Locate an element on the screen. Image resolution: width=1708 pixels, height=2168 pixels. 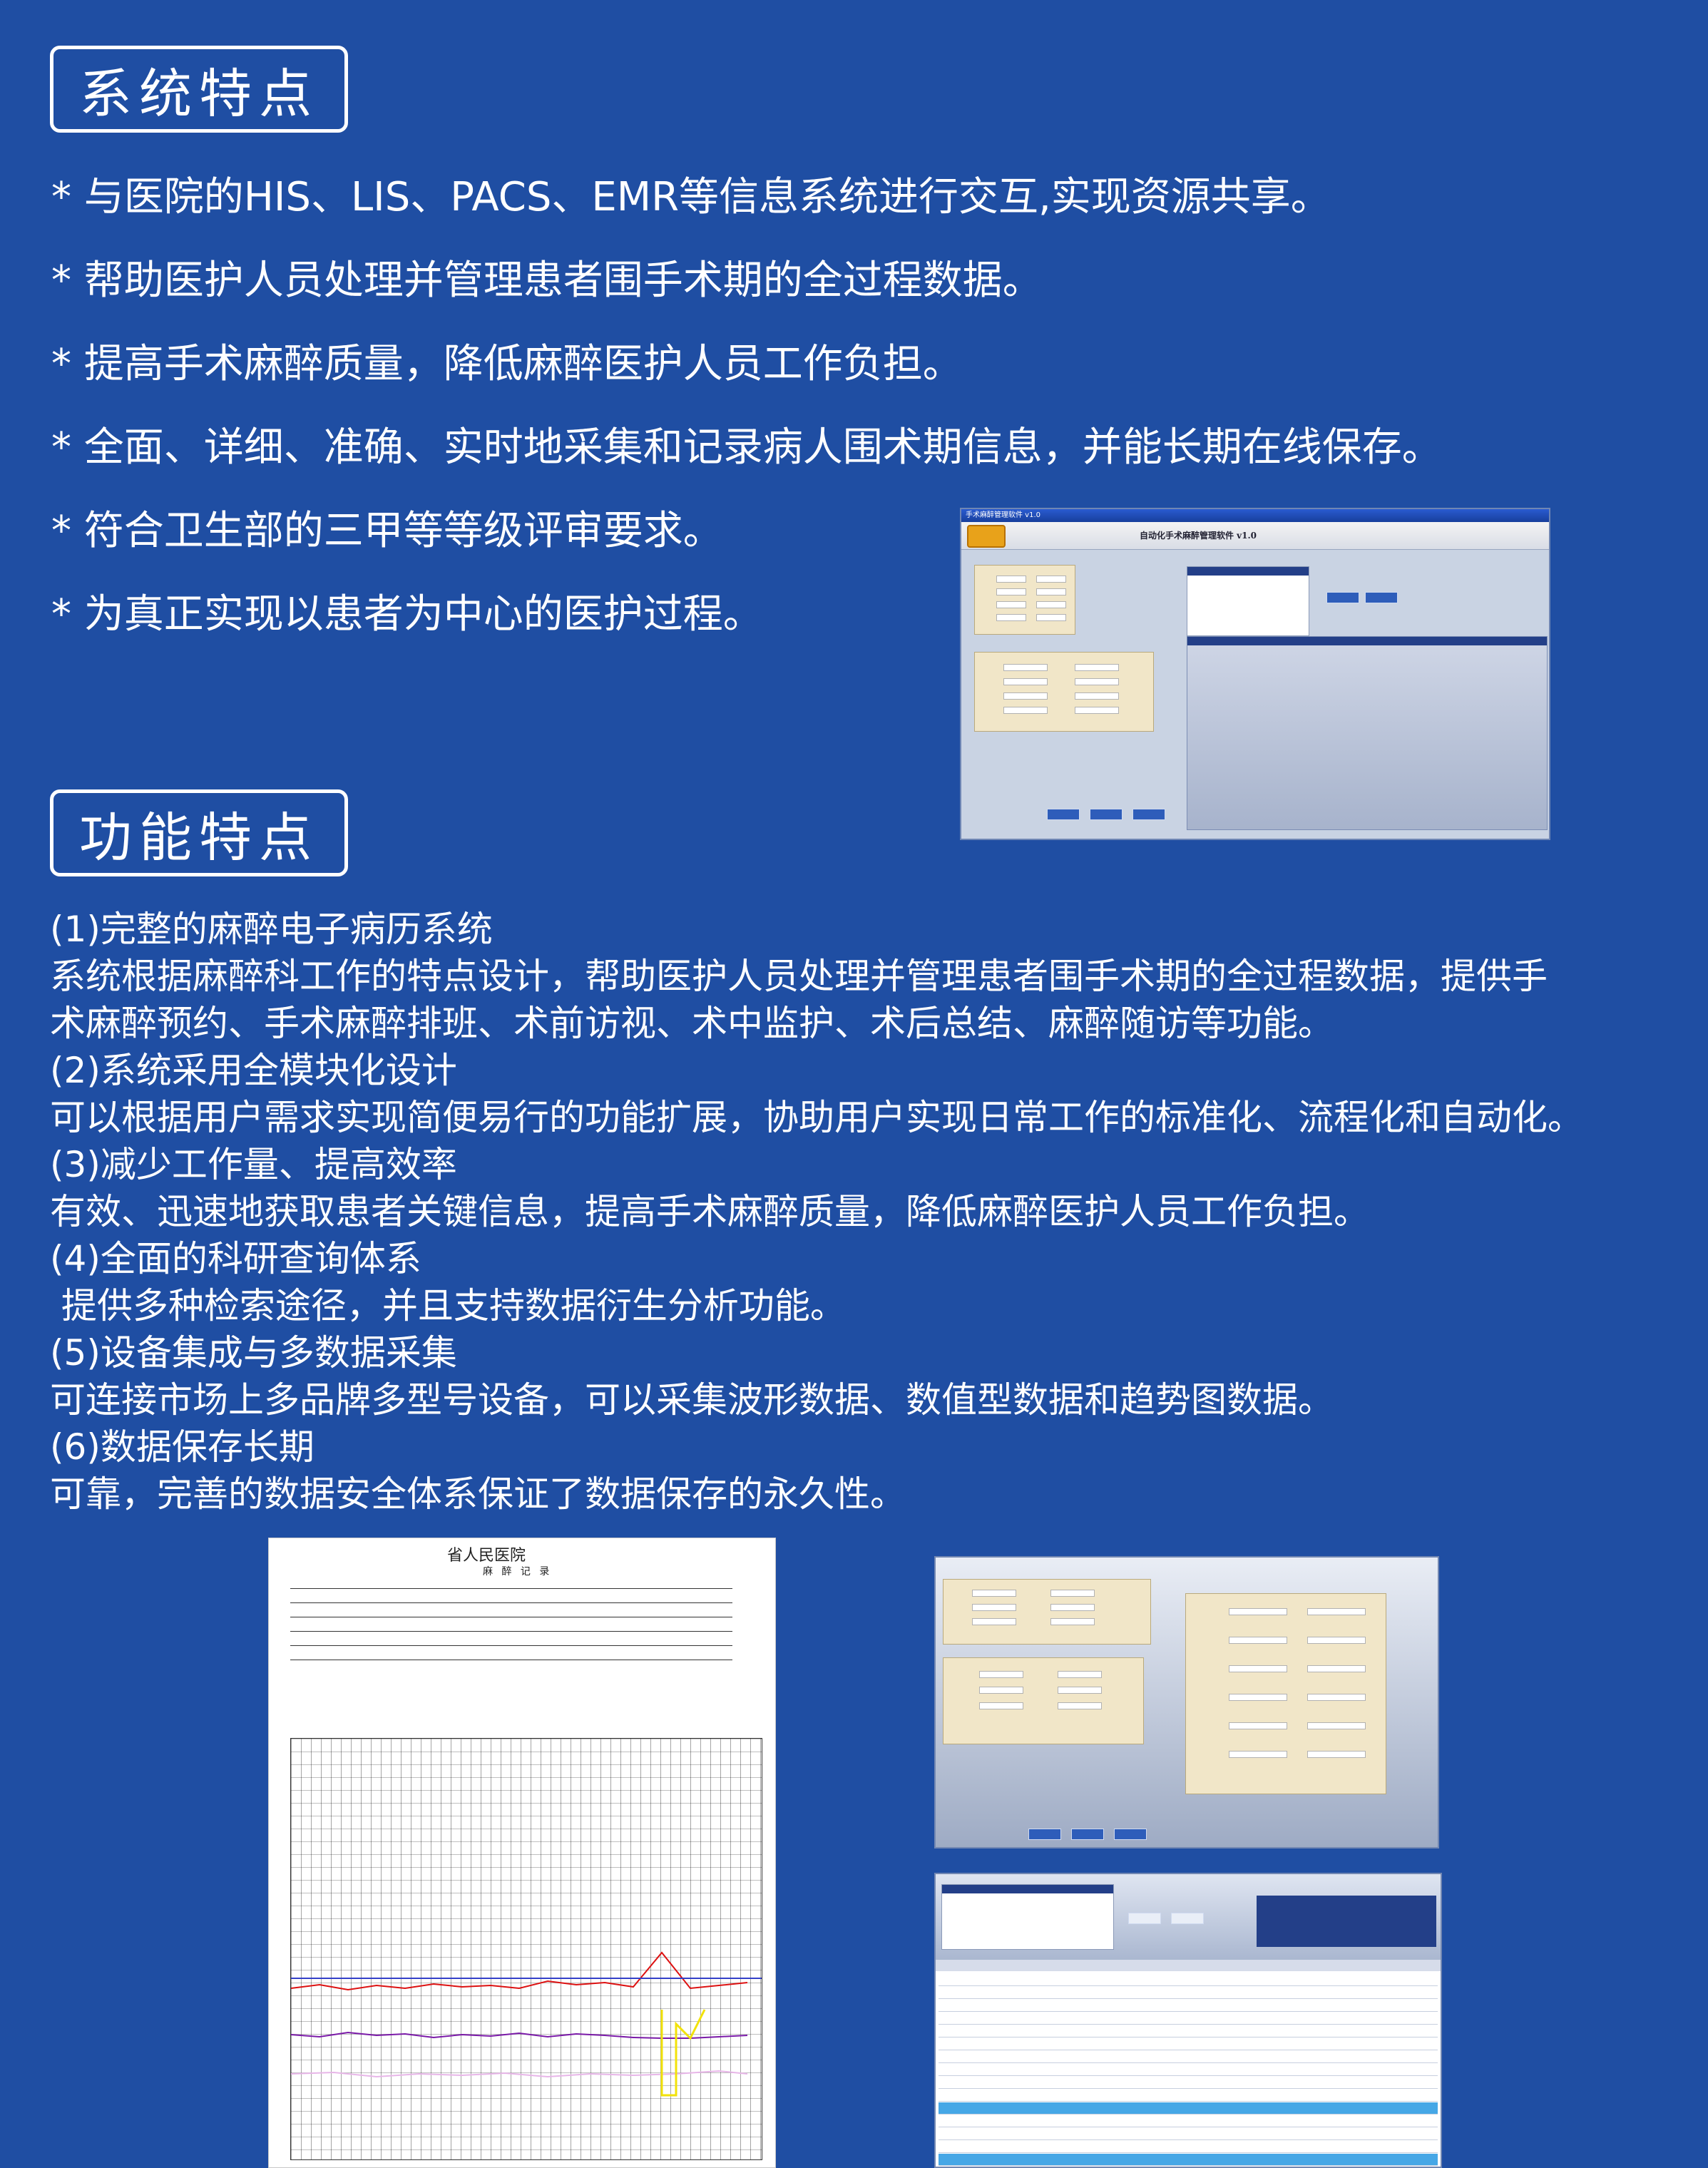
feature-item: * 全面、详细、准确、实时地采集和记录病人围术期信息，并能长期在线保存。 is located at coordinates (746, 448).